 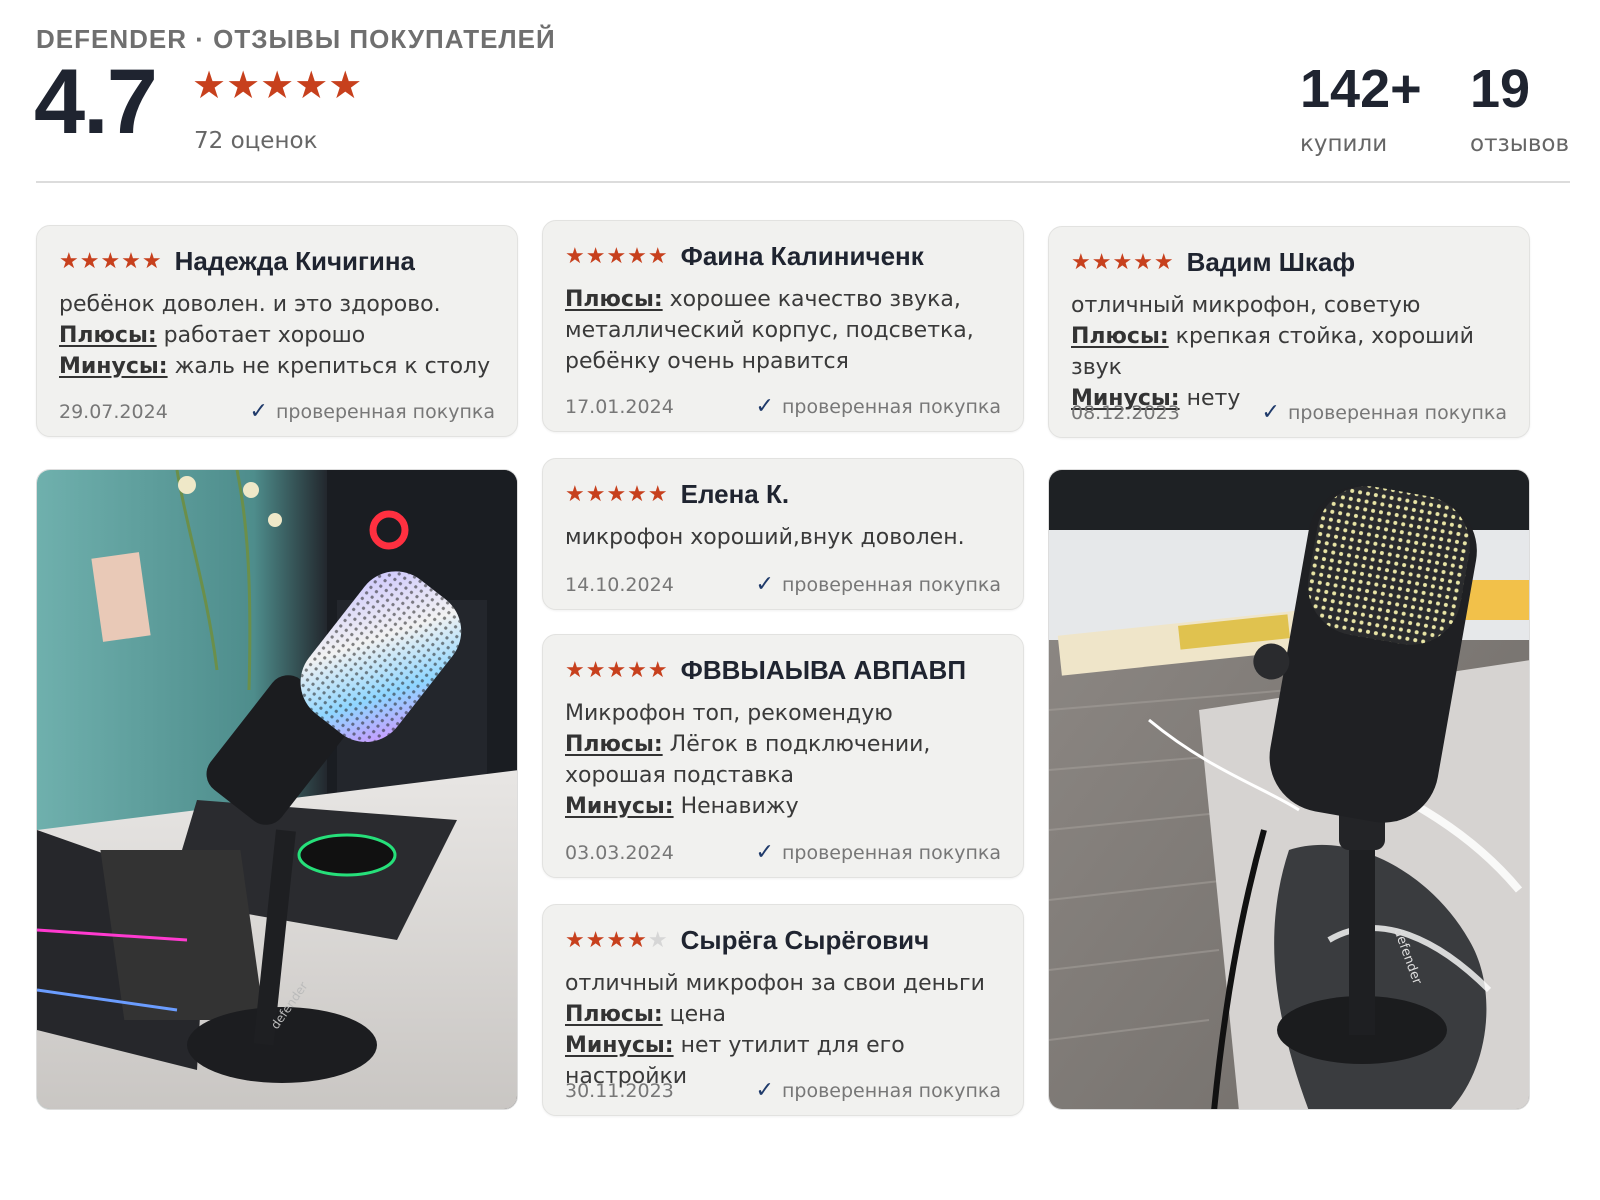 I want to click on review-text: отличный микрофон за свои деньги, so click(x=775, y=983).